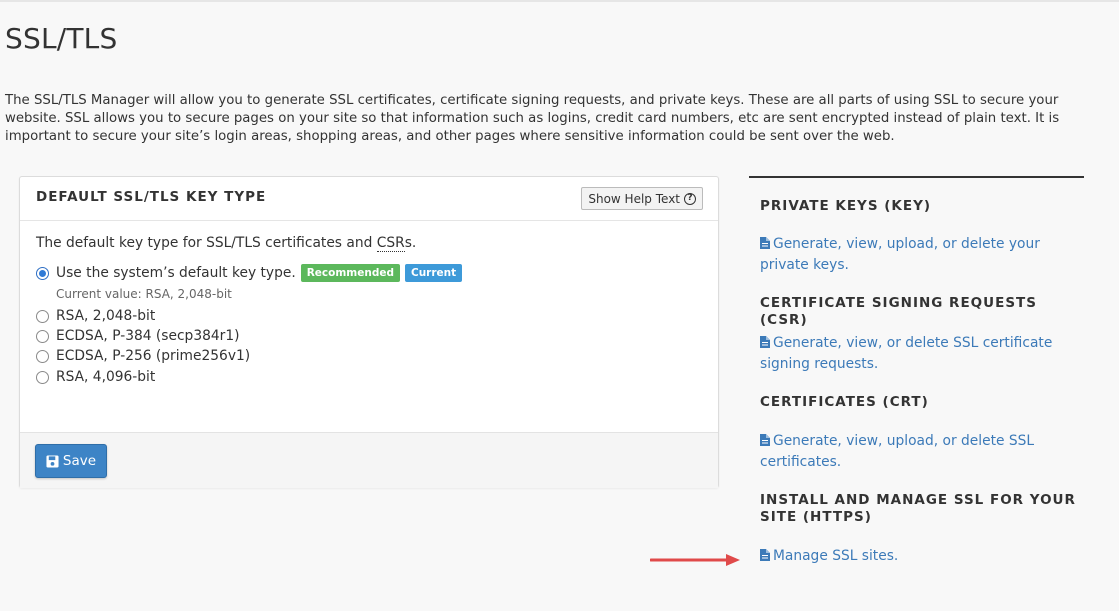 This screenshot has width=1119, height=611. Describe the element at coordinates (916, 177) in the screenshot. I see `sidebar-divider` at that location.